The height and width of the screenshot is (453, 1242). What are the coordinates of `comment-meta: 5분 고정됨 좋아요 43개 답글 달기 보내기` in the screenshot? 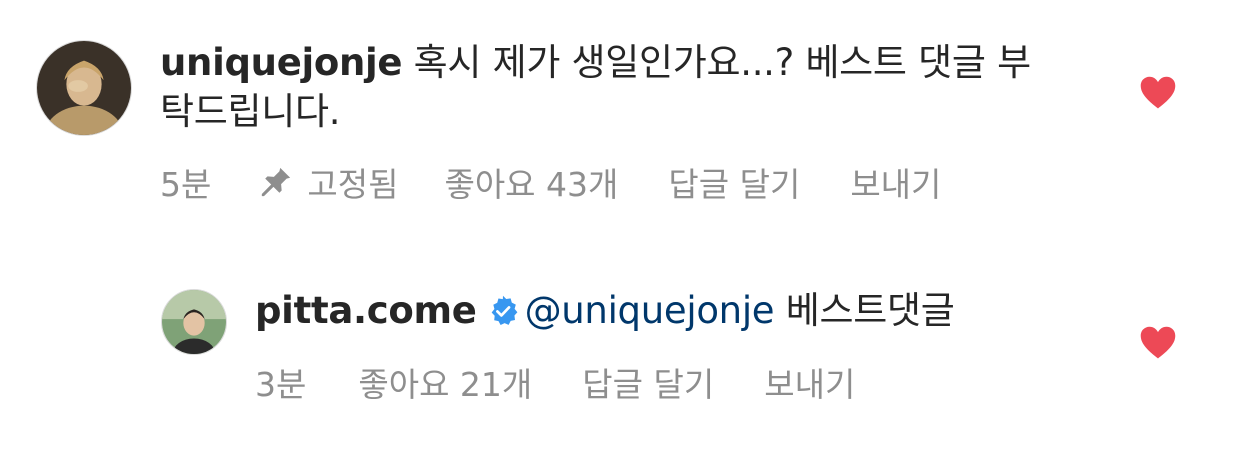 It's located at (550, 182).